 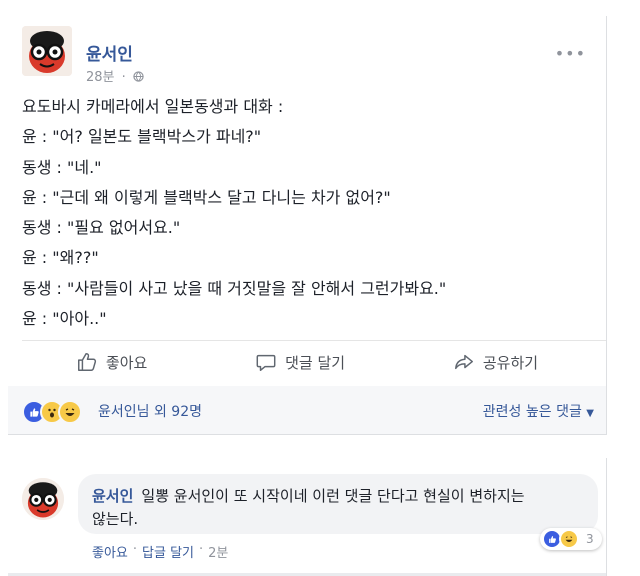 I want to click on globe-icon, so click(x=138, y=76).